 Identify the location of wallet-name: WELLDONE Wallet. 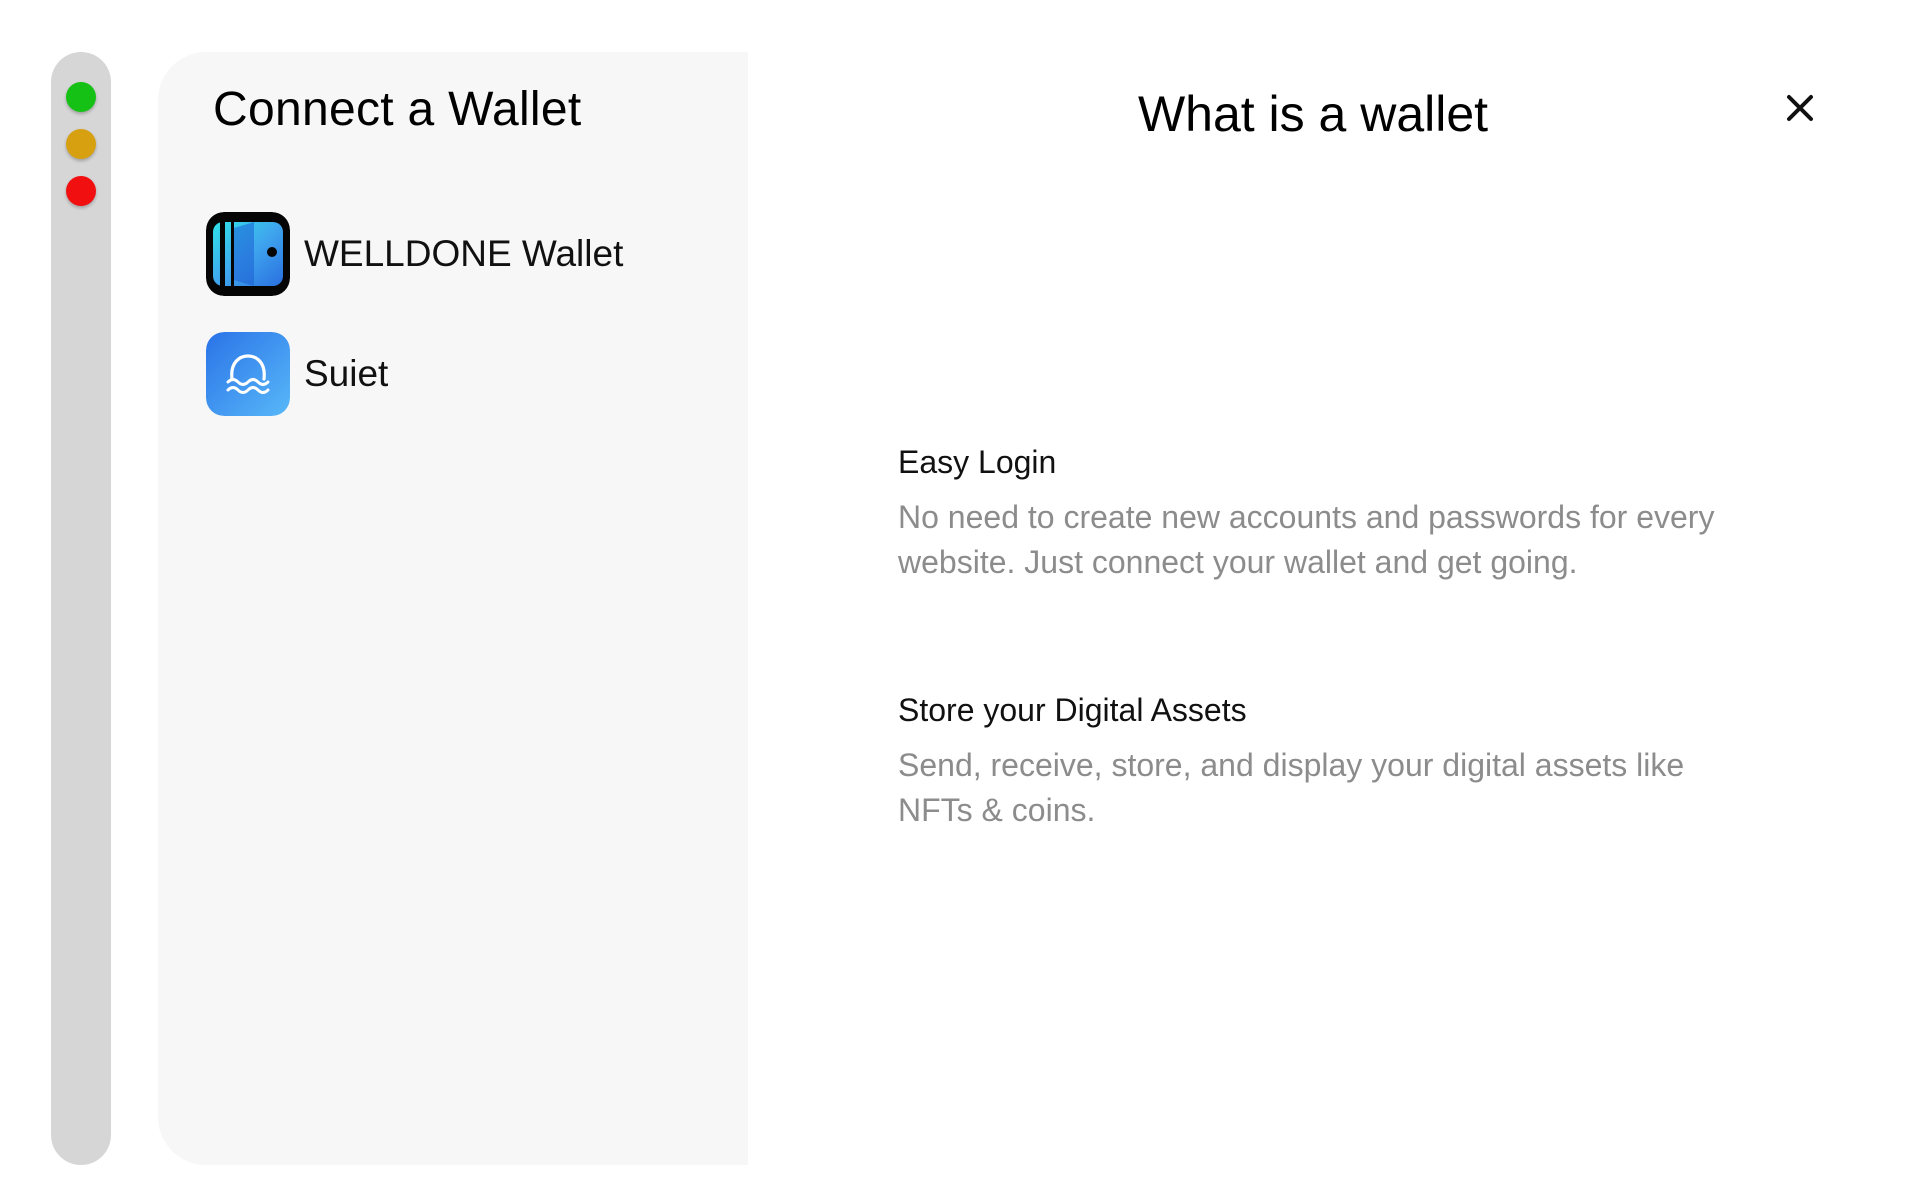
(464, 253).